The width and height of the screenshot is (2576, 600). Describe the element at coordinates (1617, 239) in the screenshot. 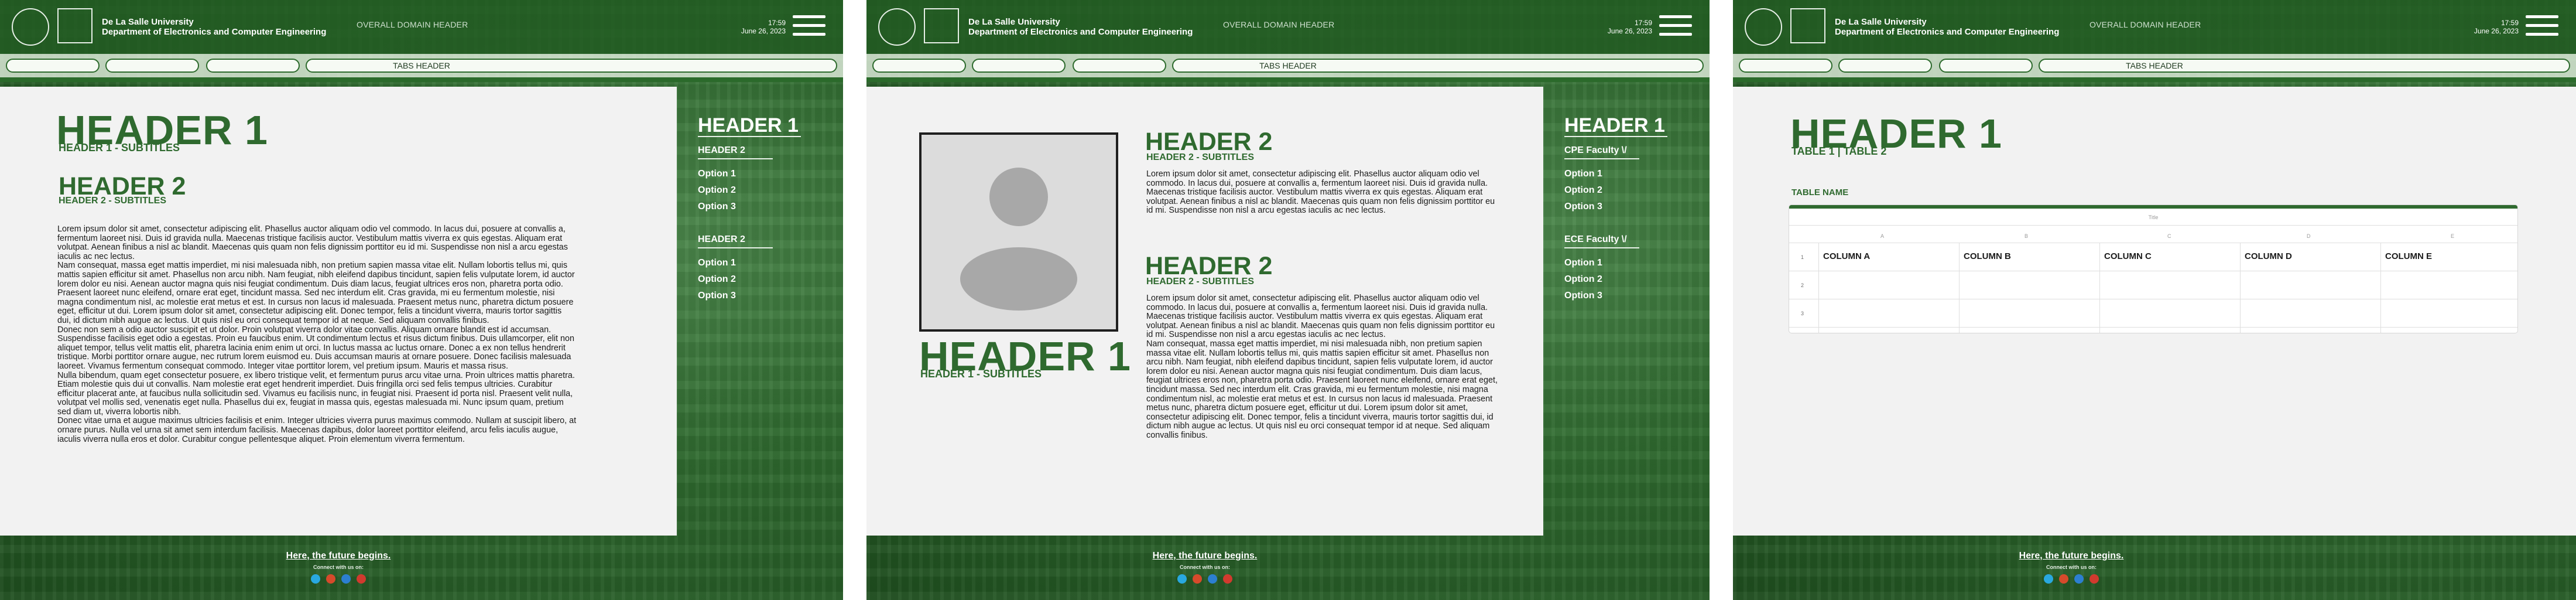

I see `faculty-dropdown-ece: ECE Faculty \/` at that location.